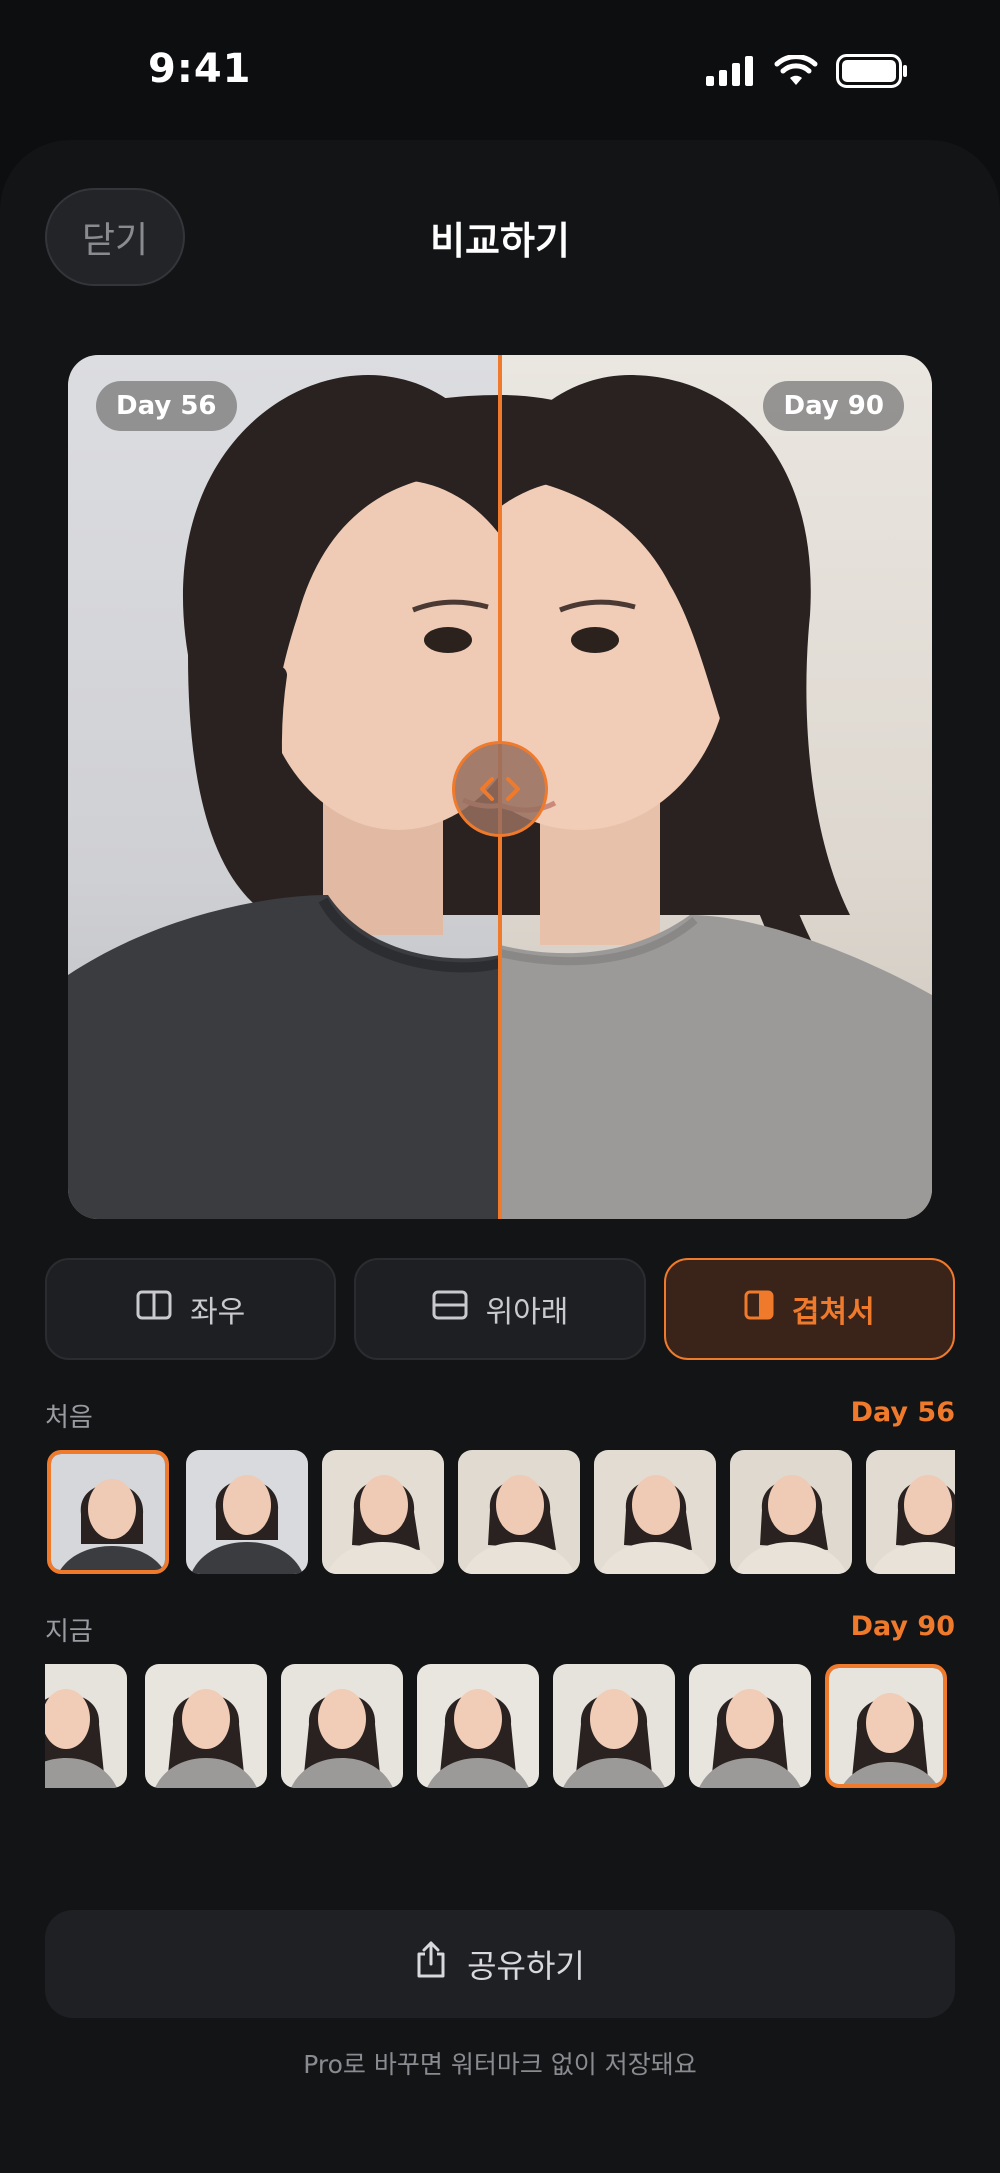 The image size is (1000, 2173). I want to click on now-row-day: Day 90, so click(902, 1626).